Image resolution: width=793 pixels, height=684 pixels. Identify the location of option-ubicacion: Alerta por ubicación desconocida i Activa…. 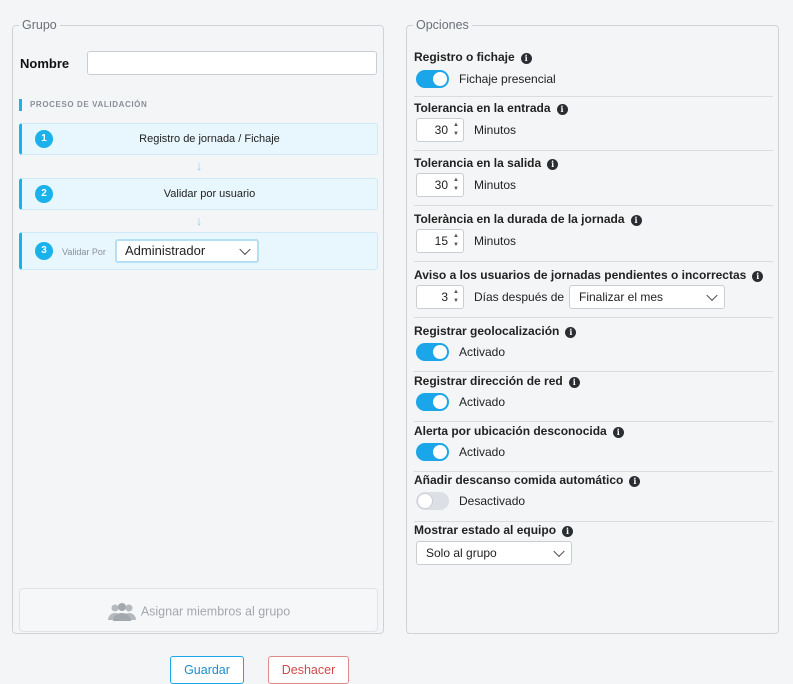
(593, 448).